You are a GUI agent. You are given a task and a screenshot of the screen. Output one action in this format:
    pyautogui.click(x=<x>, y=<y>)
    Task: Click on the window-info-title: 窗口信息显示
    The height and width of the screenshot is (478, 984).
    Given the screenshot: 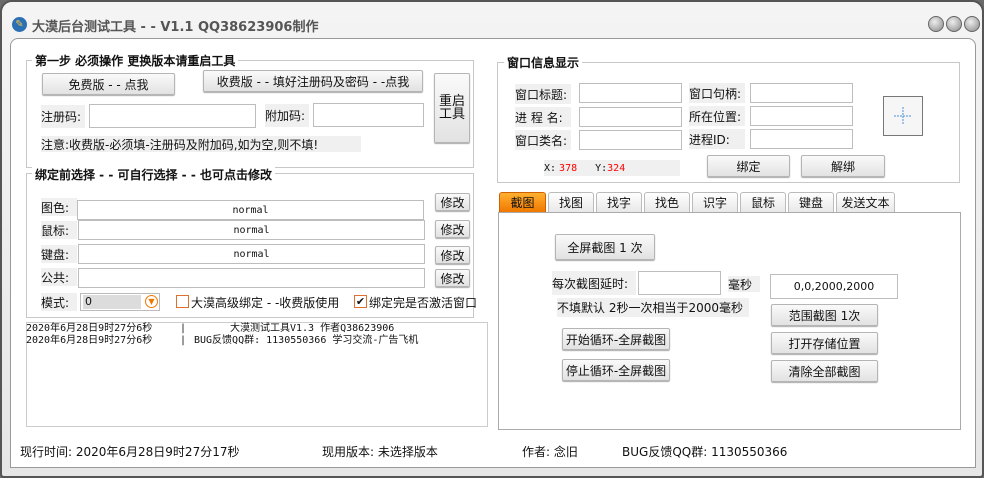 What is the action you would take?
    pyautogui.click(x=543, y=62)
    